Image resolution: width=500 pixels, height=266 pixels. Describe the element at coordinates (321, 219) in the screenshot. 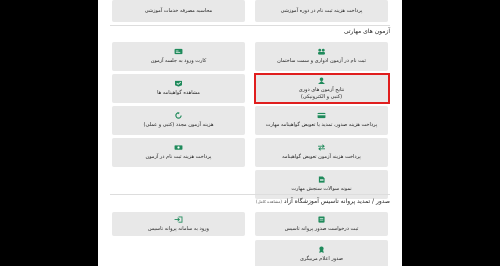

I see `form-icon` at that location.